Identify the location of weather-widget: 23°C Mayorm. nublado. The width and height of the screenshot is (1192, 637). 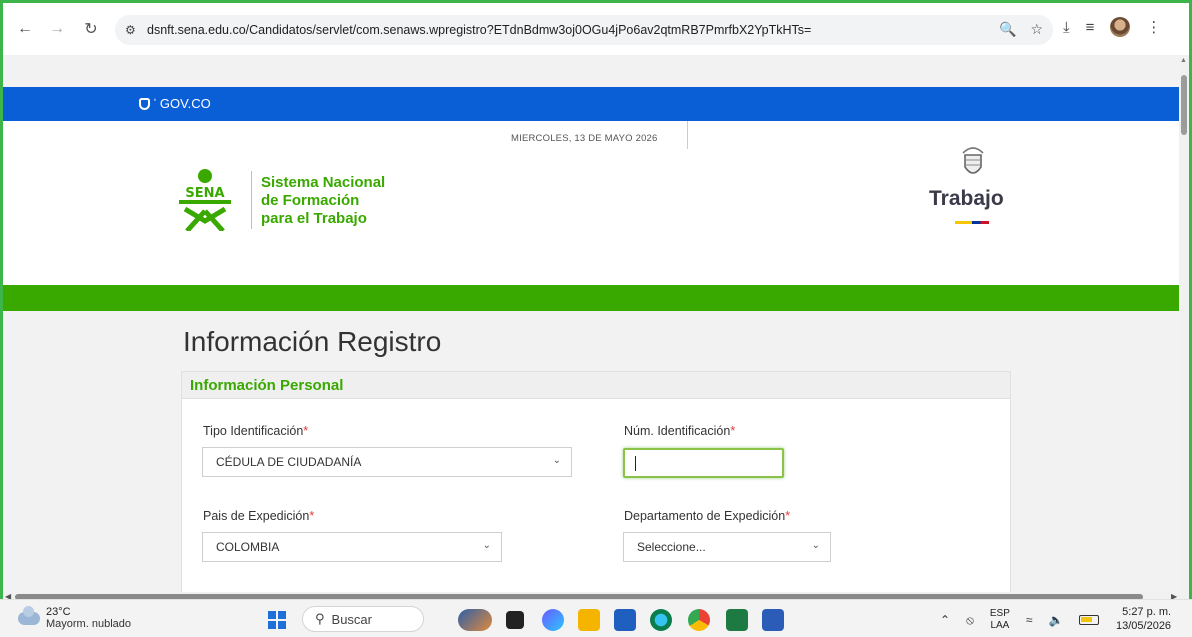
(74, 618).